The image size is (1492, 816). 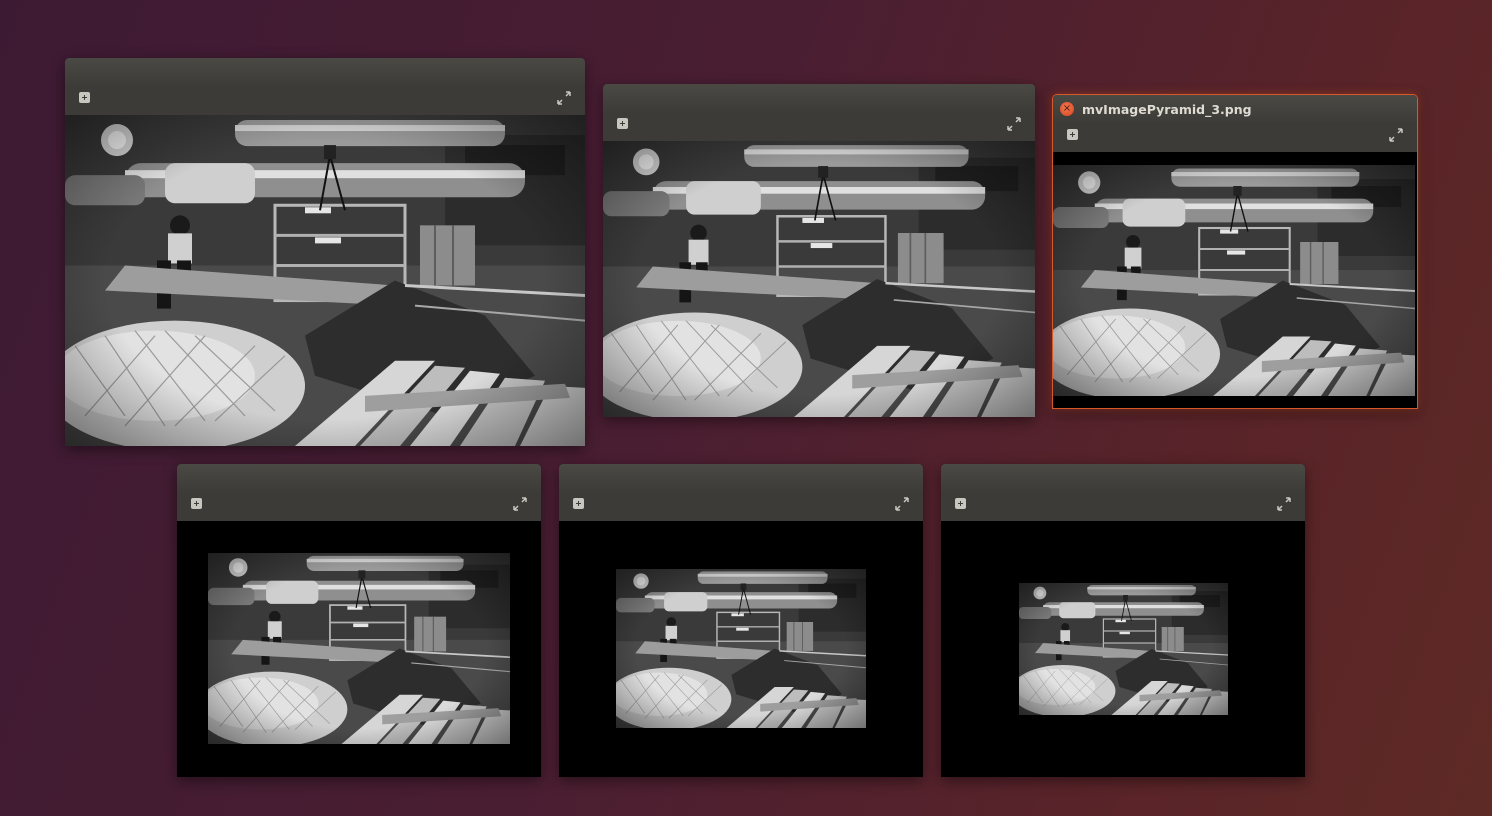 What do you see at coordinates (1167, 109) in the screenshot?
I see `window-title: mvImagePyramid_3.png` at bounding box center [1167, 109].